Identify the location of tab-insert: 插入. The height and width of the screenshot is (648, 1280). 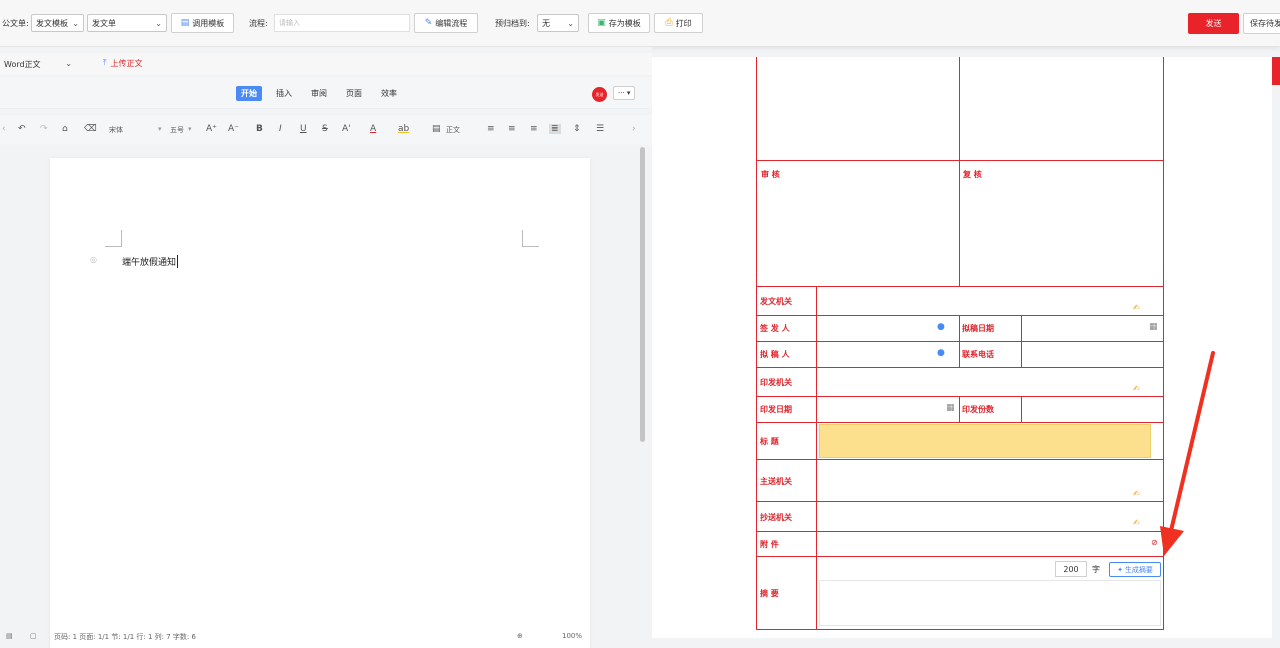
(284, 93).